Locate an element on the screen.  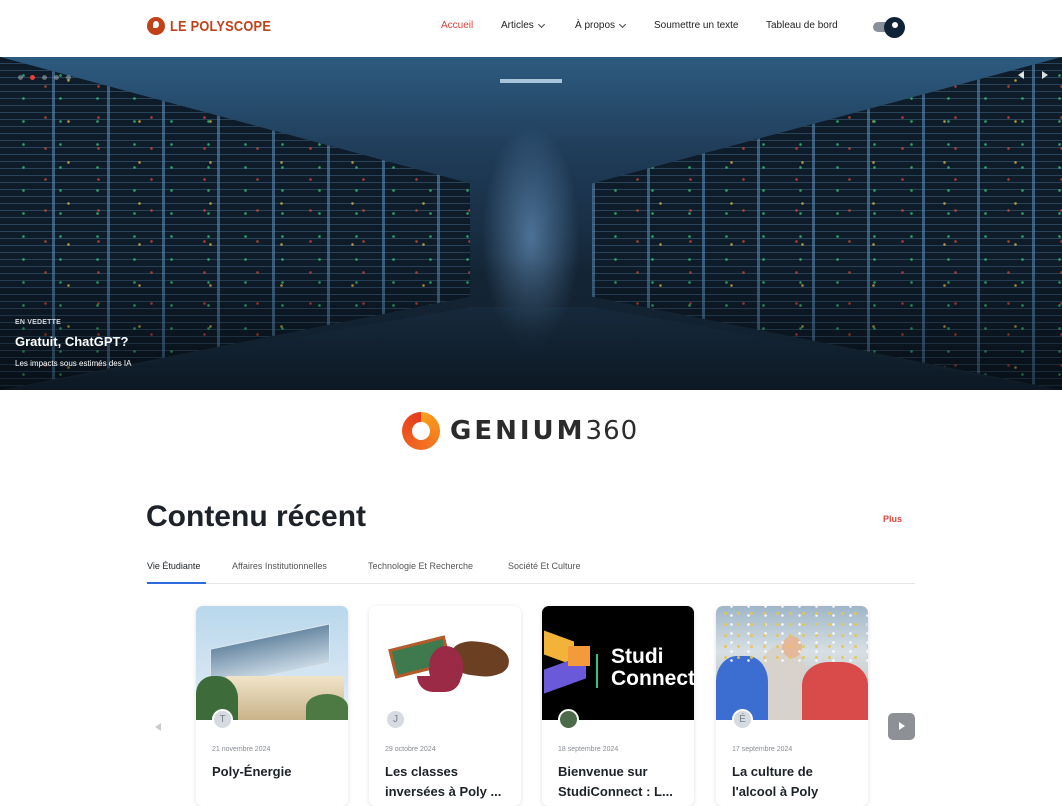
article-card: T 21 novembre 2024 Poly-Énergie is located at coordinates (272, 706).